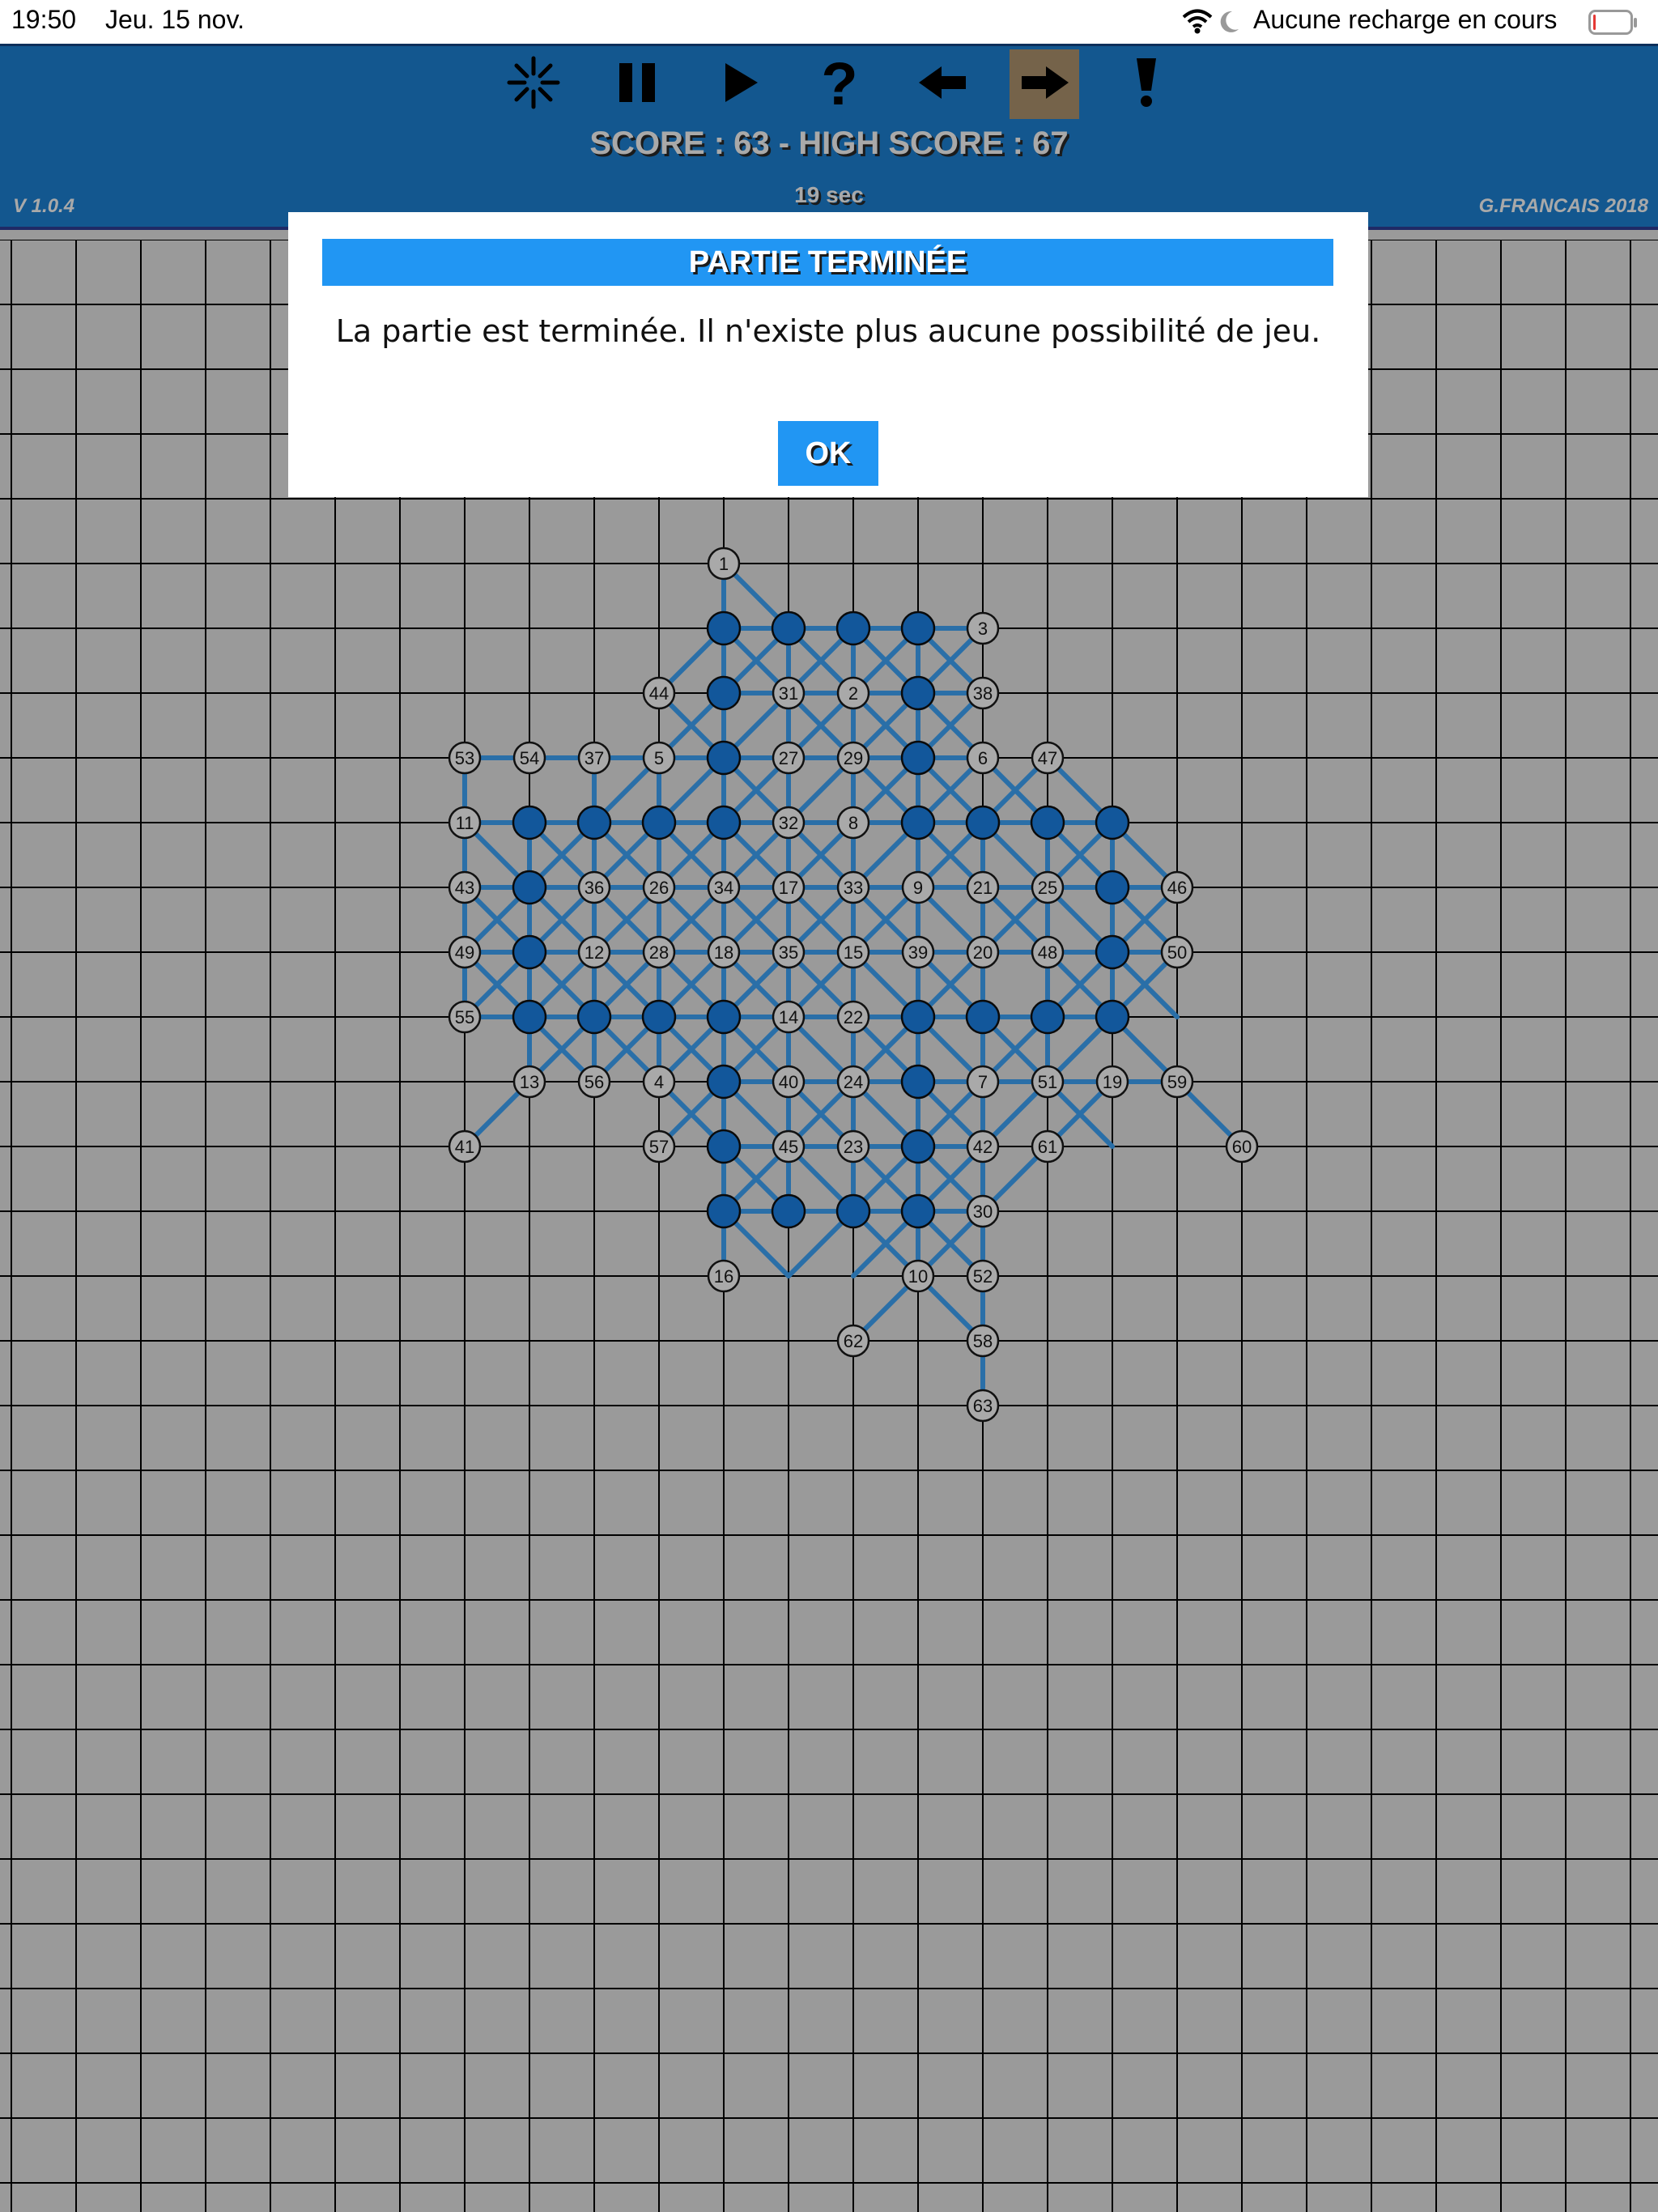  I want to click on move-dot-32: 32, so click(789, 823).